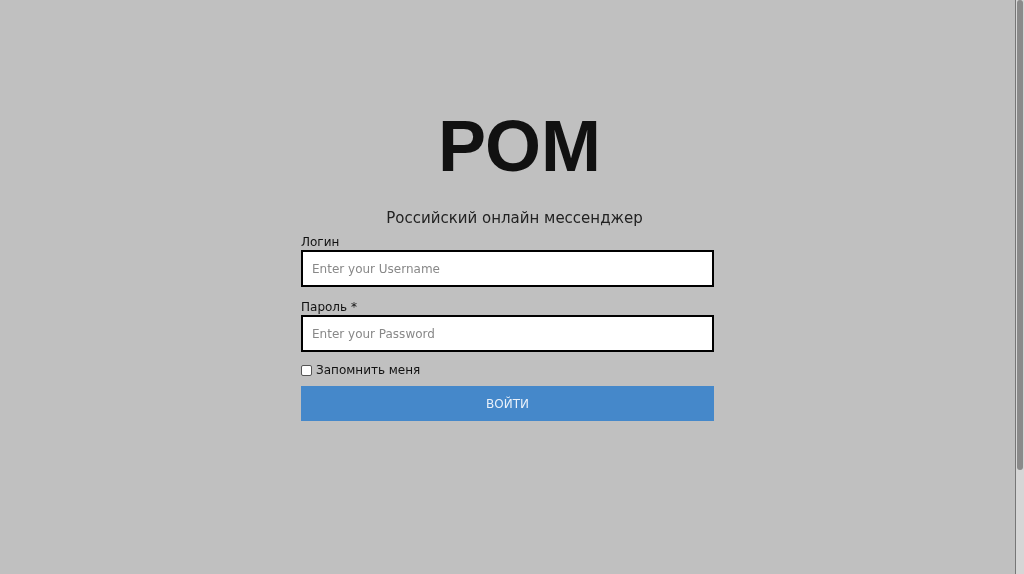  I want to click on input-field: Enter your Username, so click(507, 268).